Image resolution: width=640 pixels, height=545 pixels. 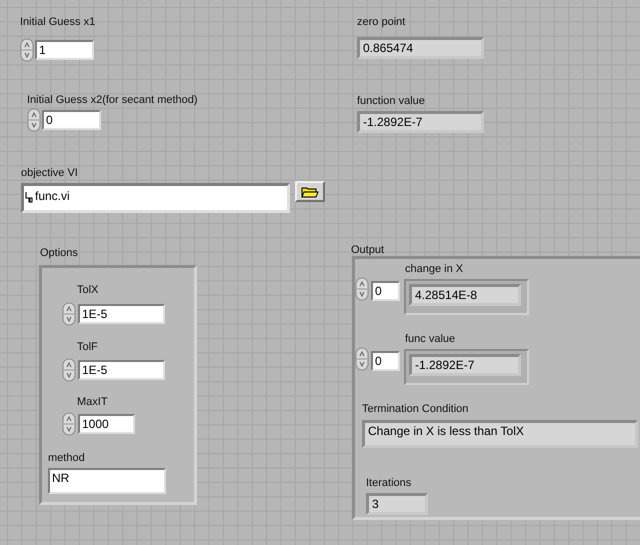 What do you see at coordinates (389, 483) in the screenshot?
I see `control-label: Iterations` at bounding box center [389, 483].